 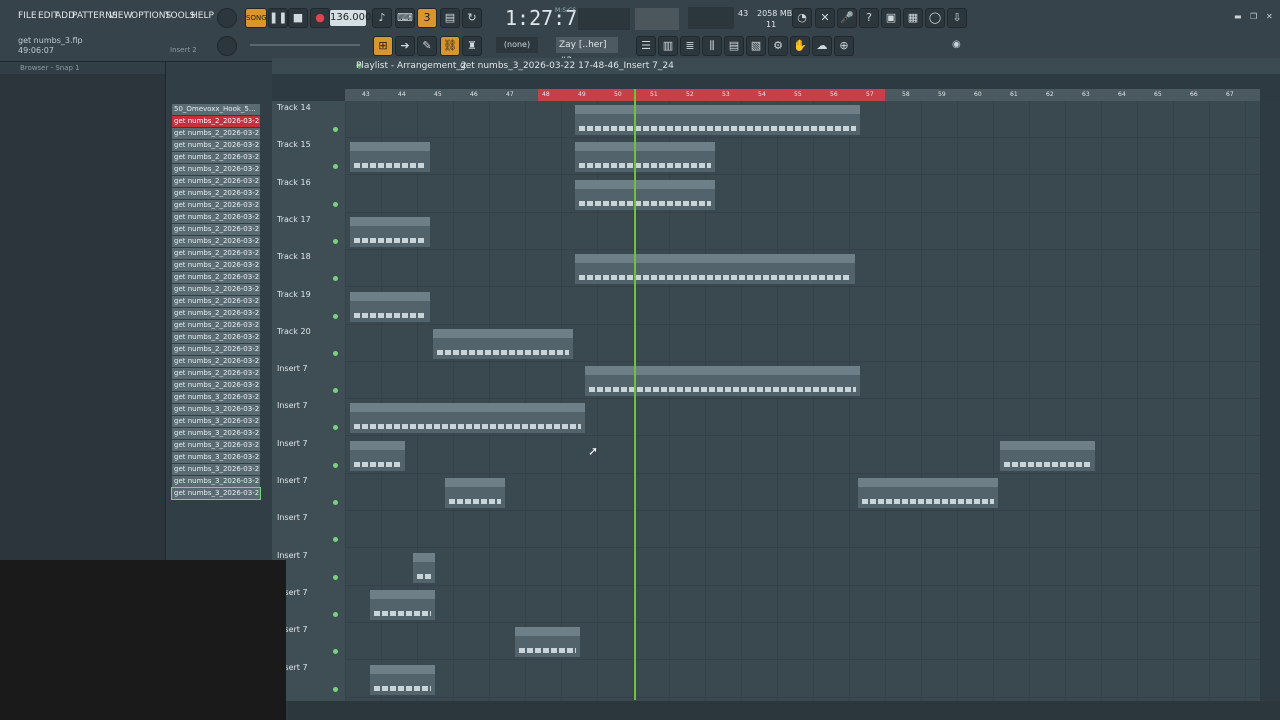 What do you see at coordinates (891, 18) in the screenshot?
I see `save-icon: ▣` at bounding box center [891, 18].